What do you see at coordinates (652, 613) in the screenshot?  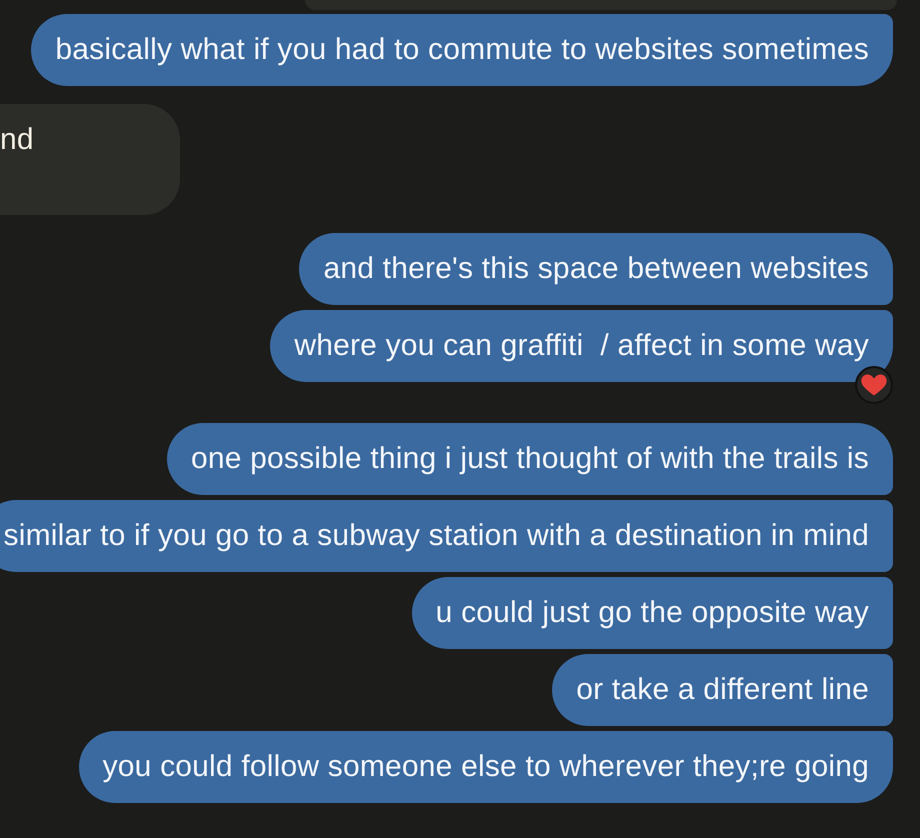 I see `message-bubble: u could just go the opposite way` at bounding box center [652, 613].